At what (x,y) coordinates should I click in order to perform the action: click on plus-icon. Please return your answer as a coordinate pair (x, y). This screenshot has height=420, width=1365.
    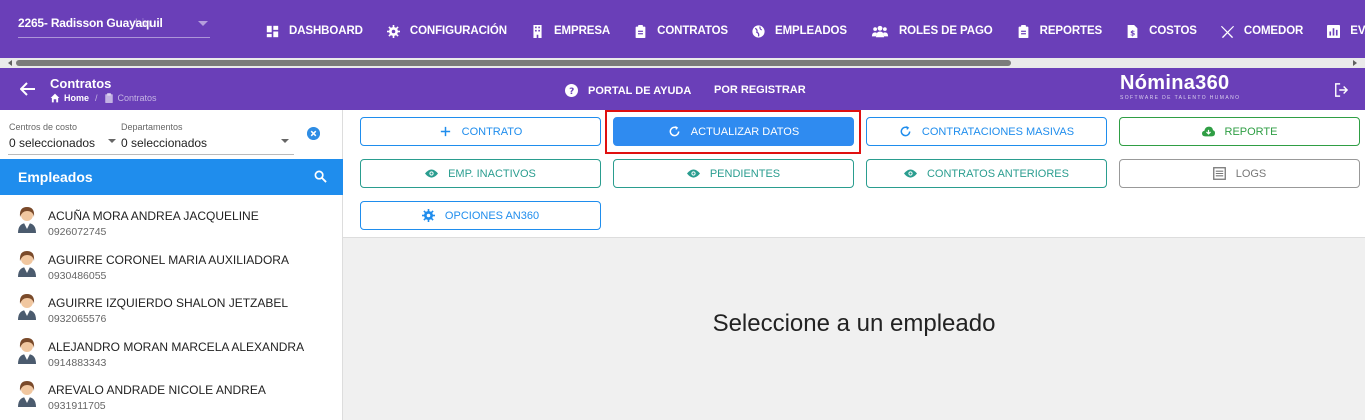
    Looking at the image, I should click on (445, 131).